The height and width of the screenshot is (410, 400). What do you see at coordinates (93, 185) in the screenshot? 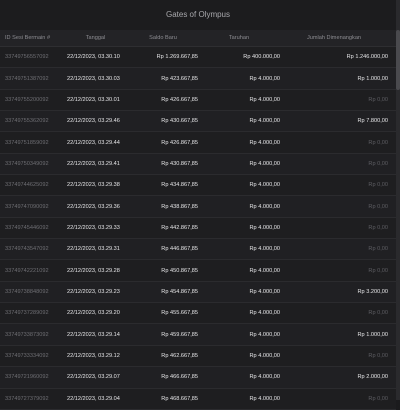
I see `cell-date: 22/12/2023, 03.29.38` at bounding box center [93, 185].